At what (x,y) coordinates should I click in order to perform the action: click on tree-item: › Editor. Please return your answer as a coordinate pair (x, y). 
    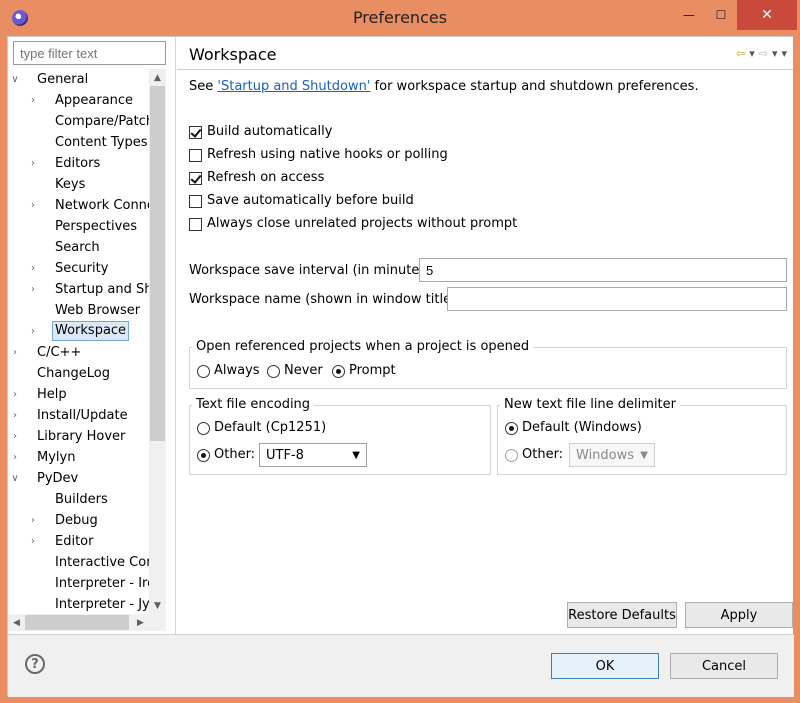
    Looking at the image, I should click on (80, 541).